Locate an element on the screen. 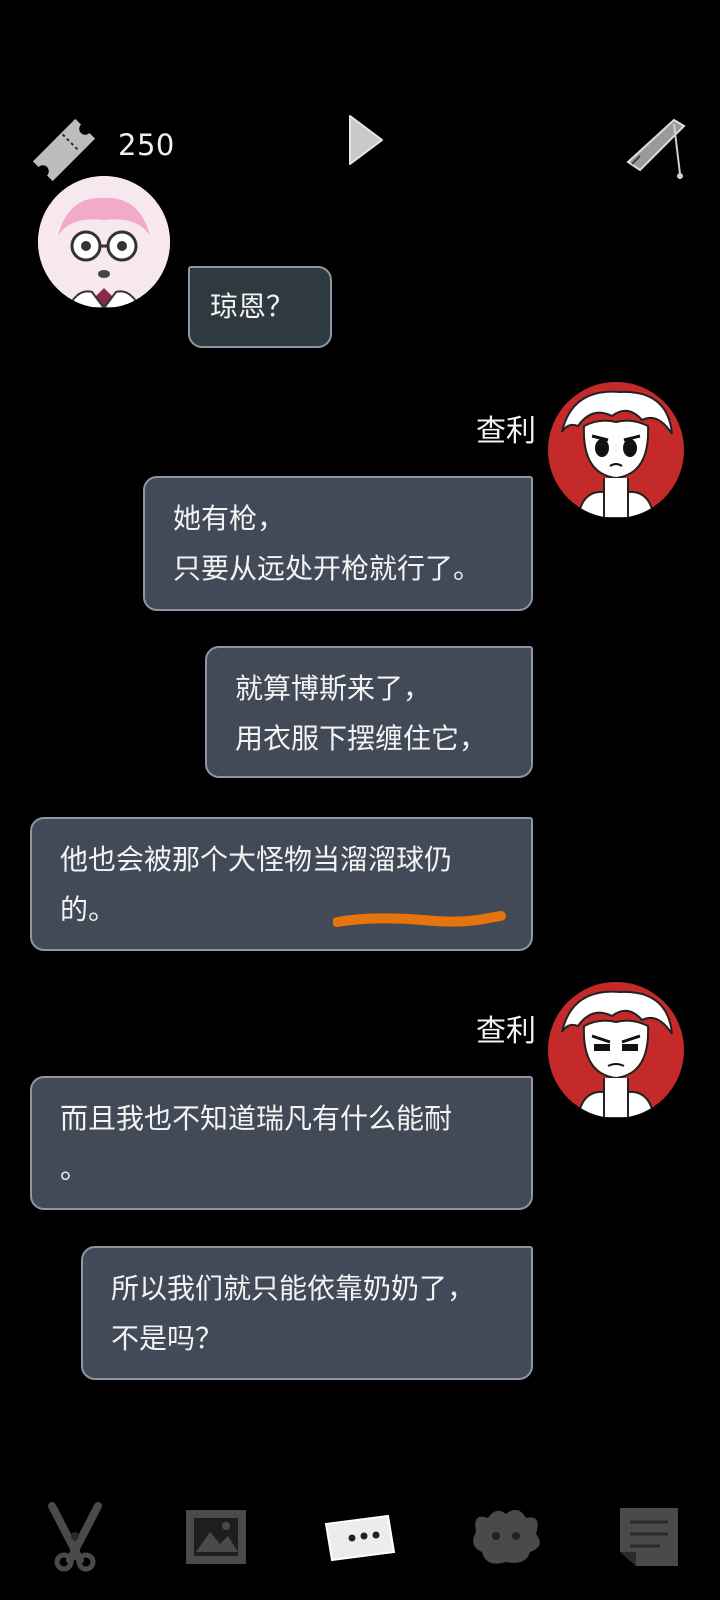 Image resolution: width=720 pixels, height=1600 pixels. message-line: 。 is located at coordinates (74, 1168).